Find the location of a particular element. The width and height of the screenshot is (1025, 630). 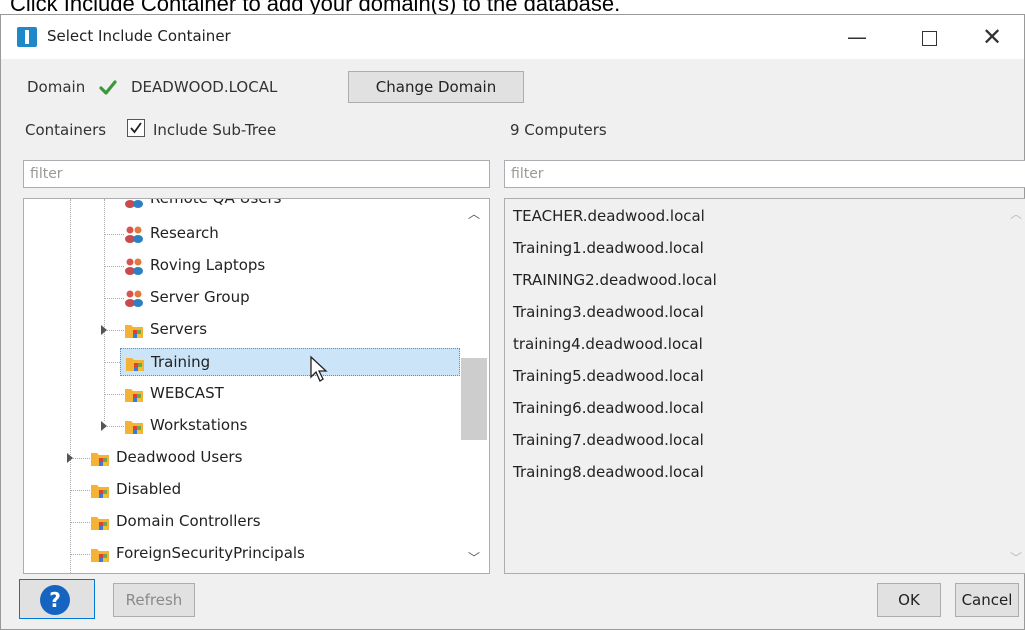

scroll-up-icon: ︿ is located at coordinates (474, 215).